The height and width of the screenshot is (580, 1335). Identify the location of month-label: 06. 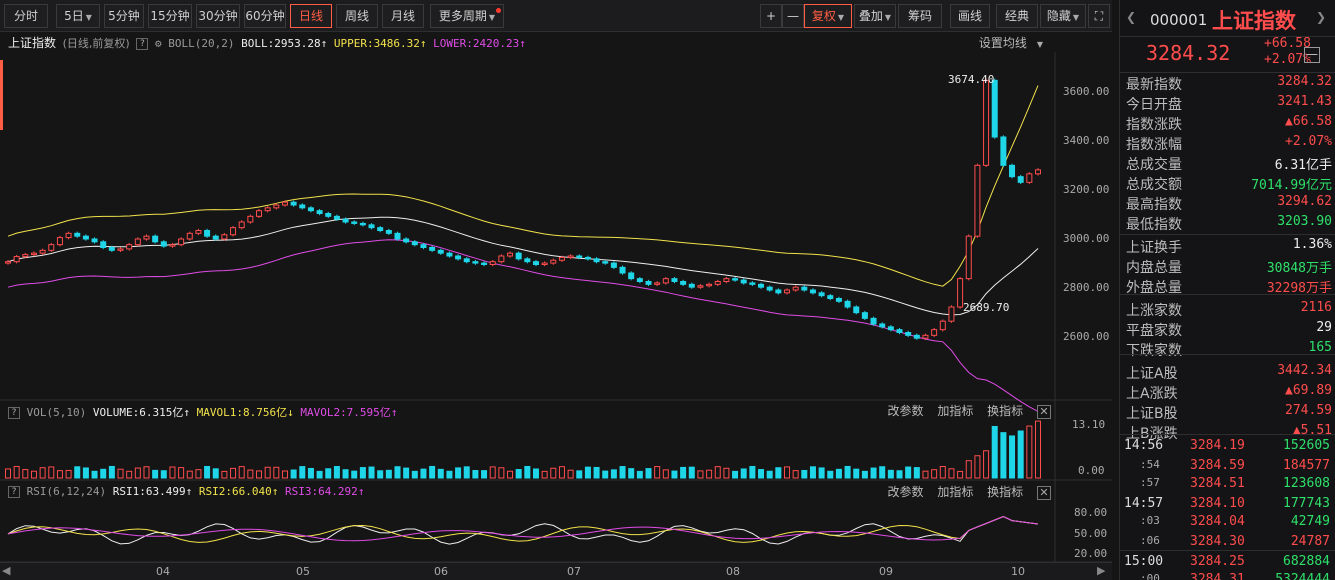
(441, 571).